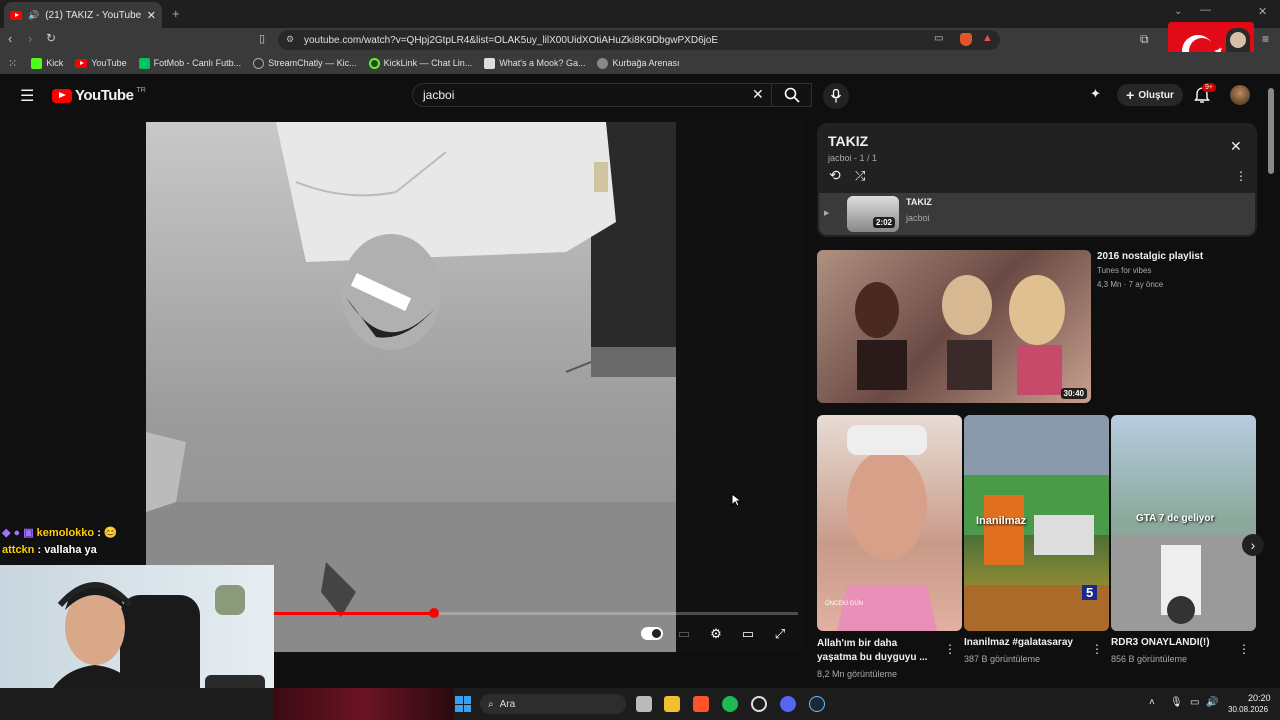  What do you see at coordinates (730, 704) in the screenshot?
I see `spotify-icon` at bounding box center [730, 704].